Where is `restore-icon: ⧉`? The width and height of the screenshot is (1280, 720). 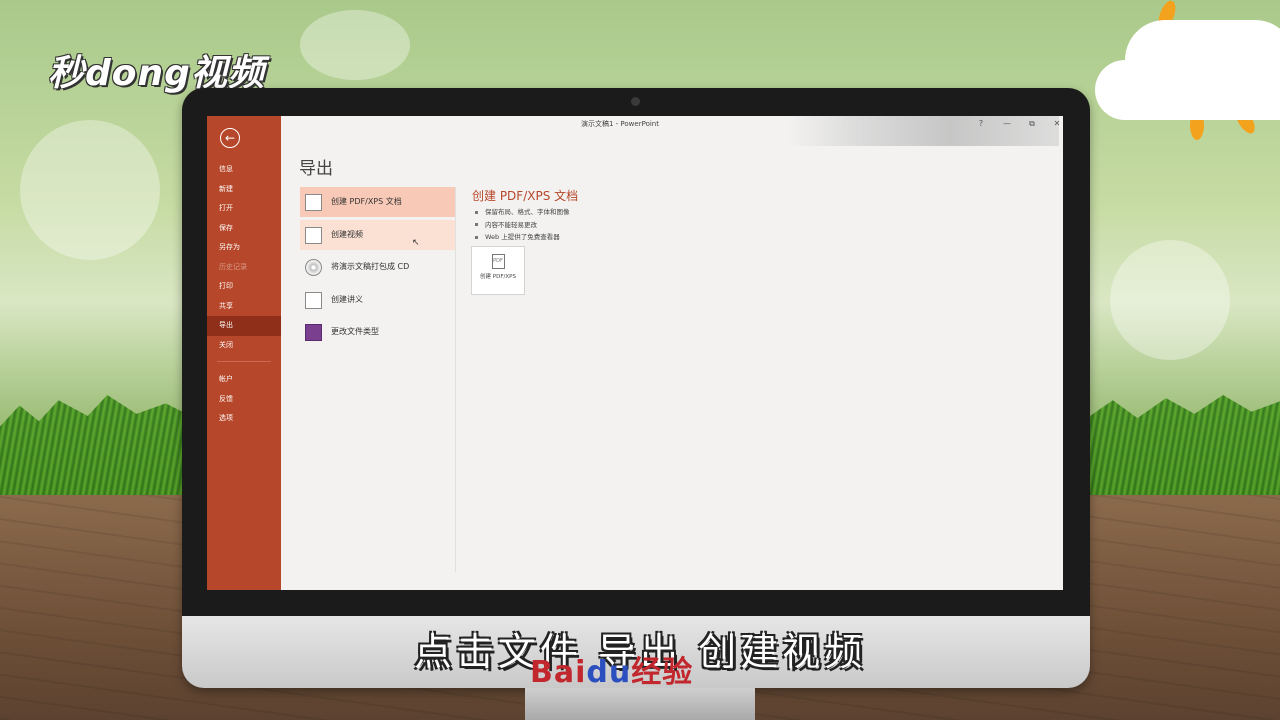 restore-icon: ⧉ is located at coordinates (1032, 124).